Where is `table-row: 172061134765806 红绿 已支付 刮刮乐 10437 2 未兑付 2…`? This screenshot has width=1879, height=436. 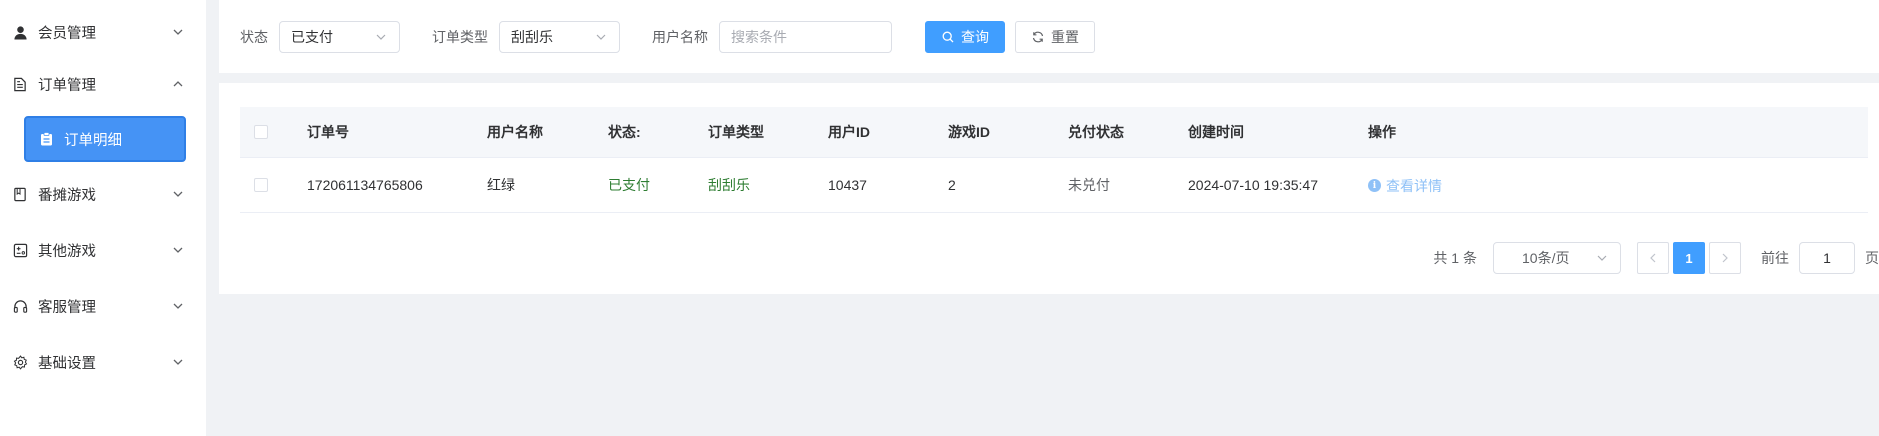 table-row: 172061134765806 红绿 已支付 刮刮乐 10437 2 未兑付 2… is located at coordinates (1054, 185).